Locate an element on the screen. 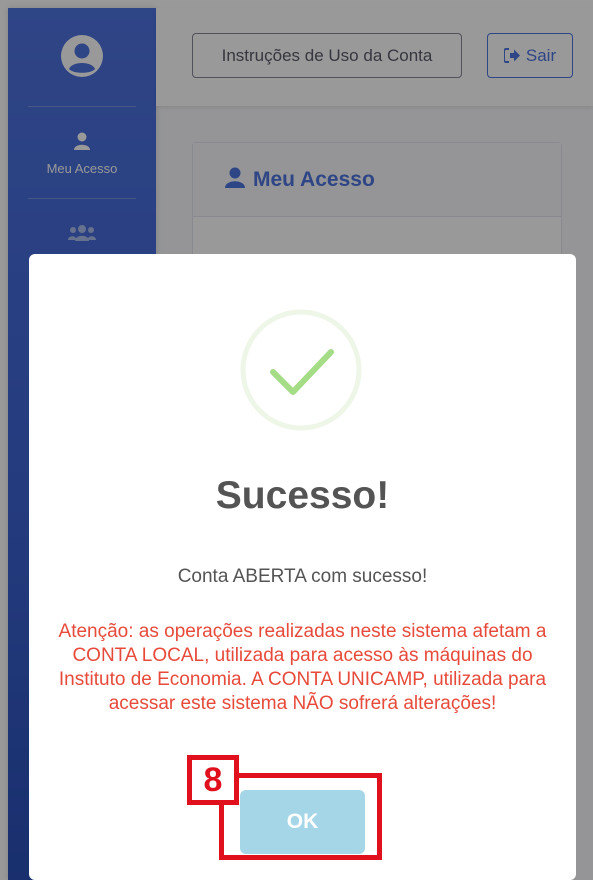  dialog-message: Conta ABERTA com sucesso! is located at coordinates (302, 576).